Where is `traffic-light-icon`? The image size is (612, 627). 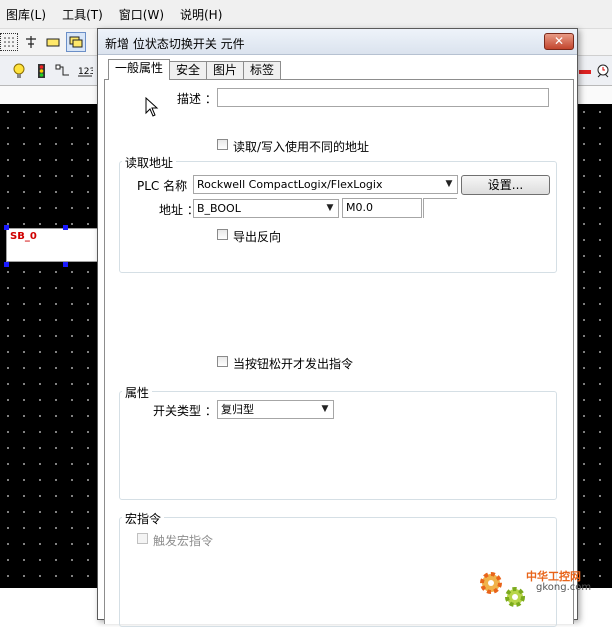
traffic-light-icon is located at coordinates (41, 71).